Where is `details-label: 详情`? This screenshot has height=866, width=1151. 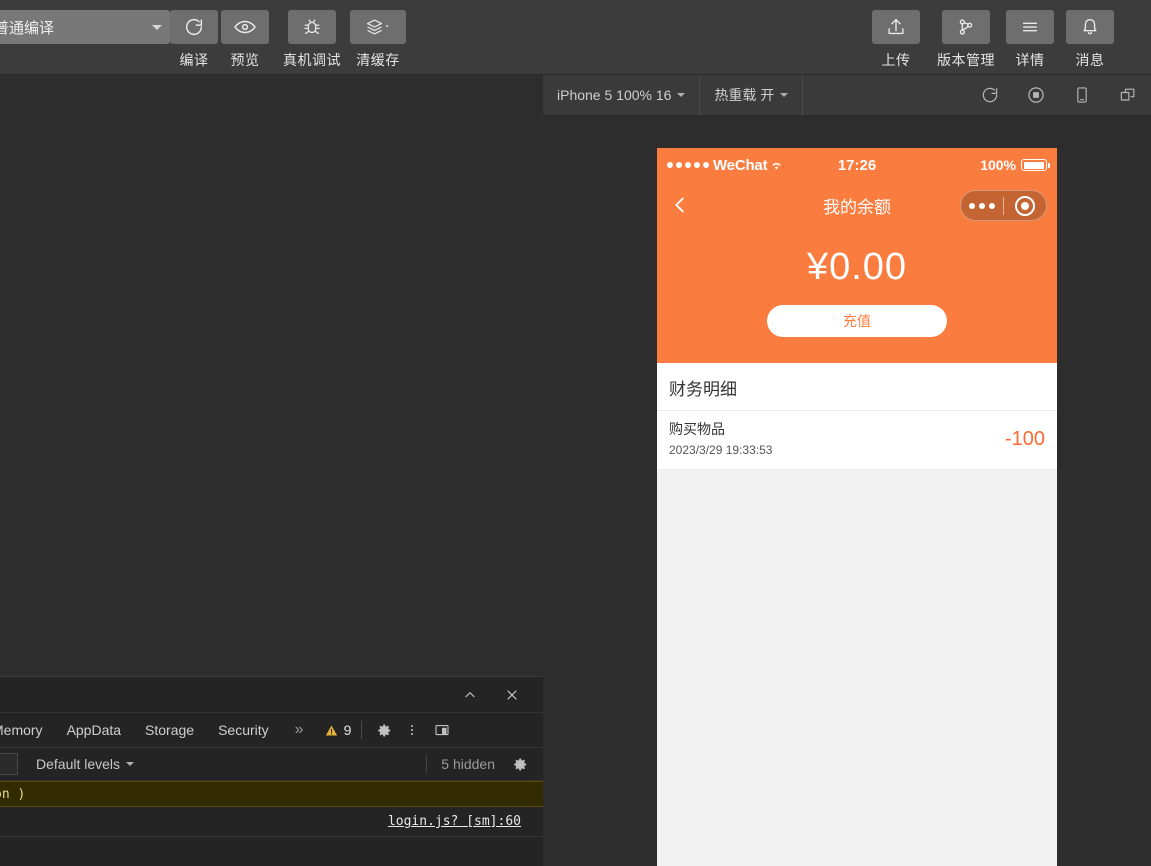 details-label: 详情 is located at coordinates (1030, 60).